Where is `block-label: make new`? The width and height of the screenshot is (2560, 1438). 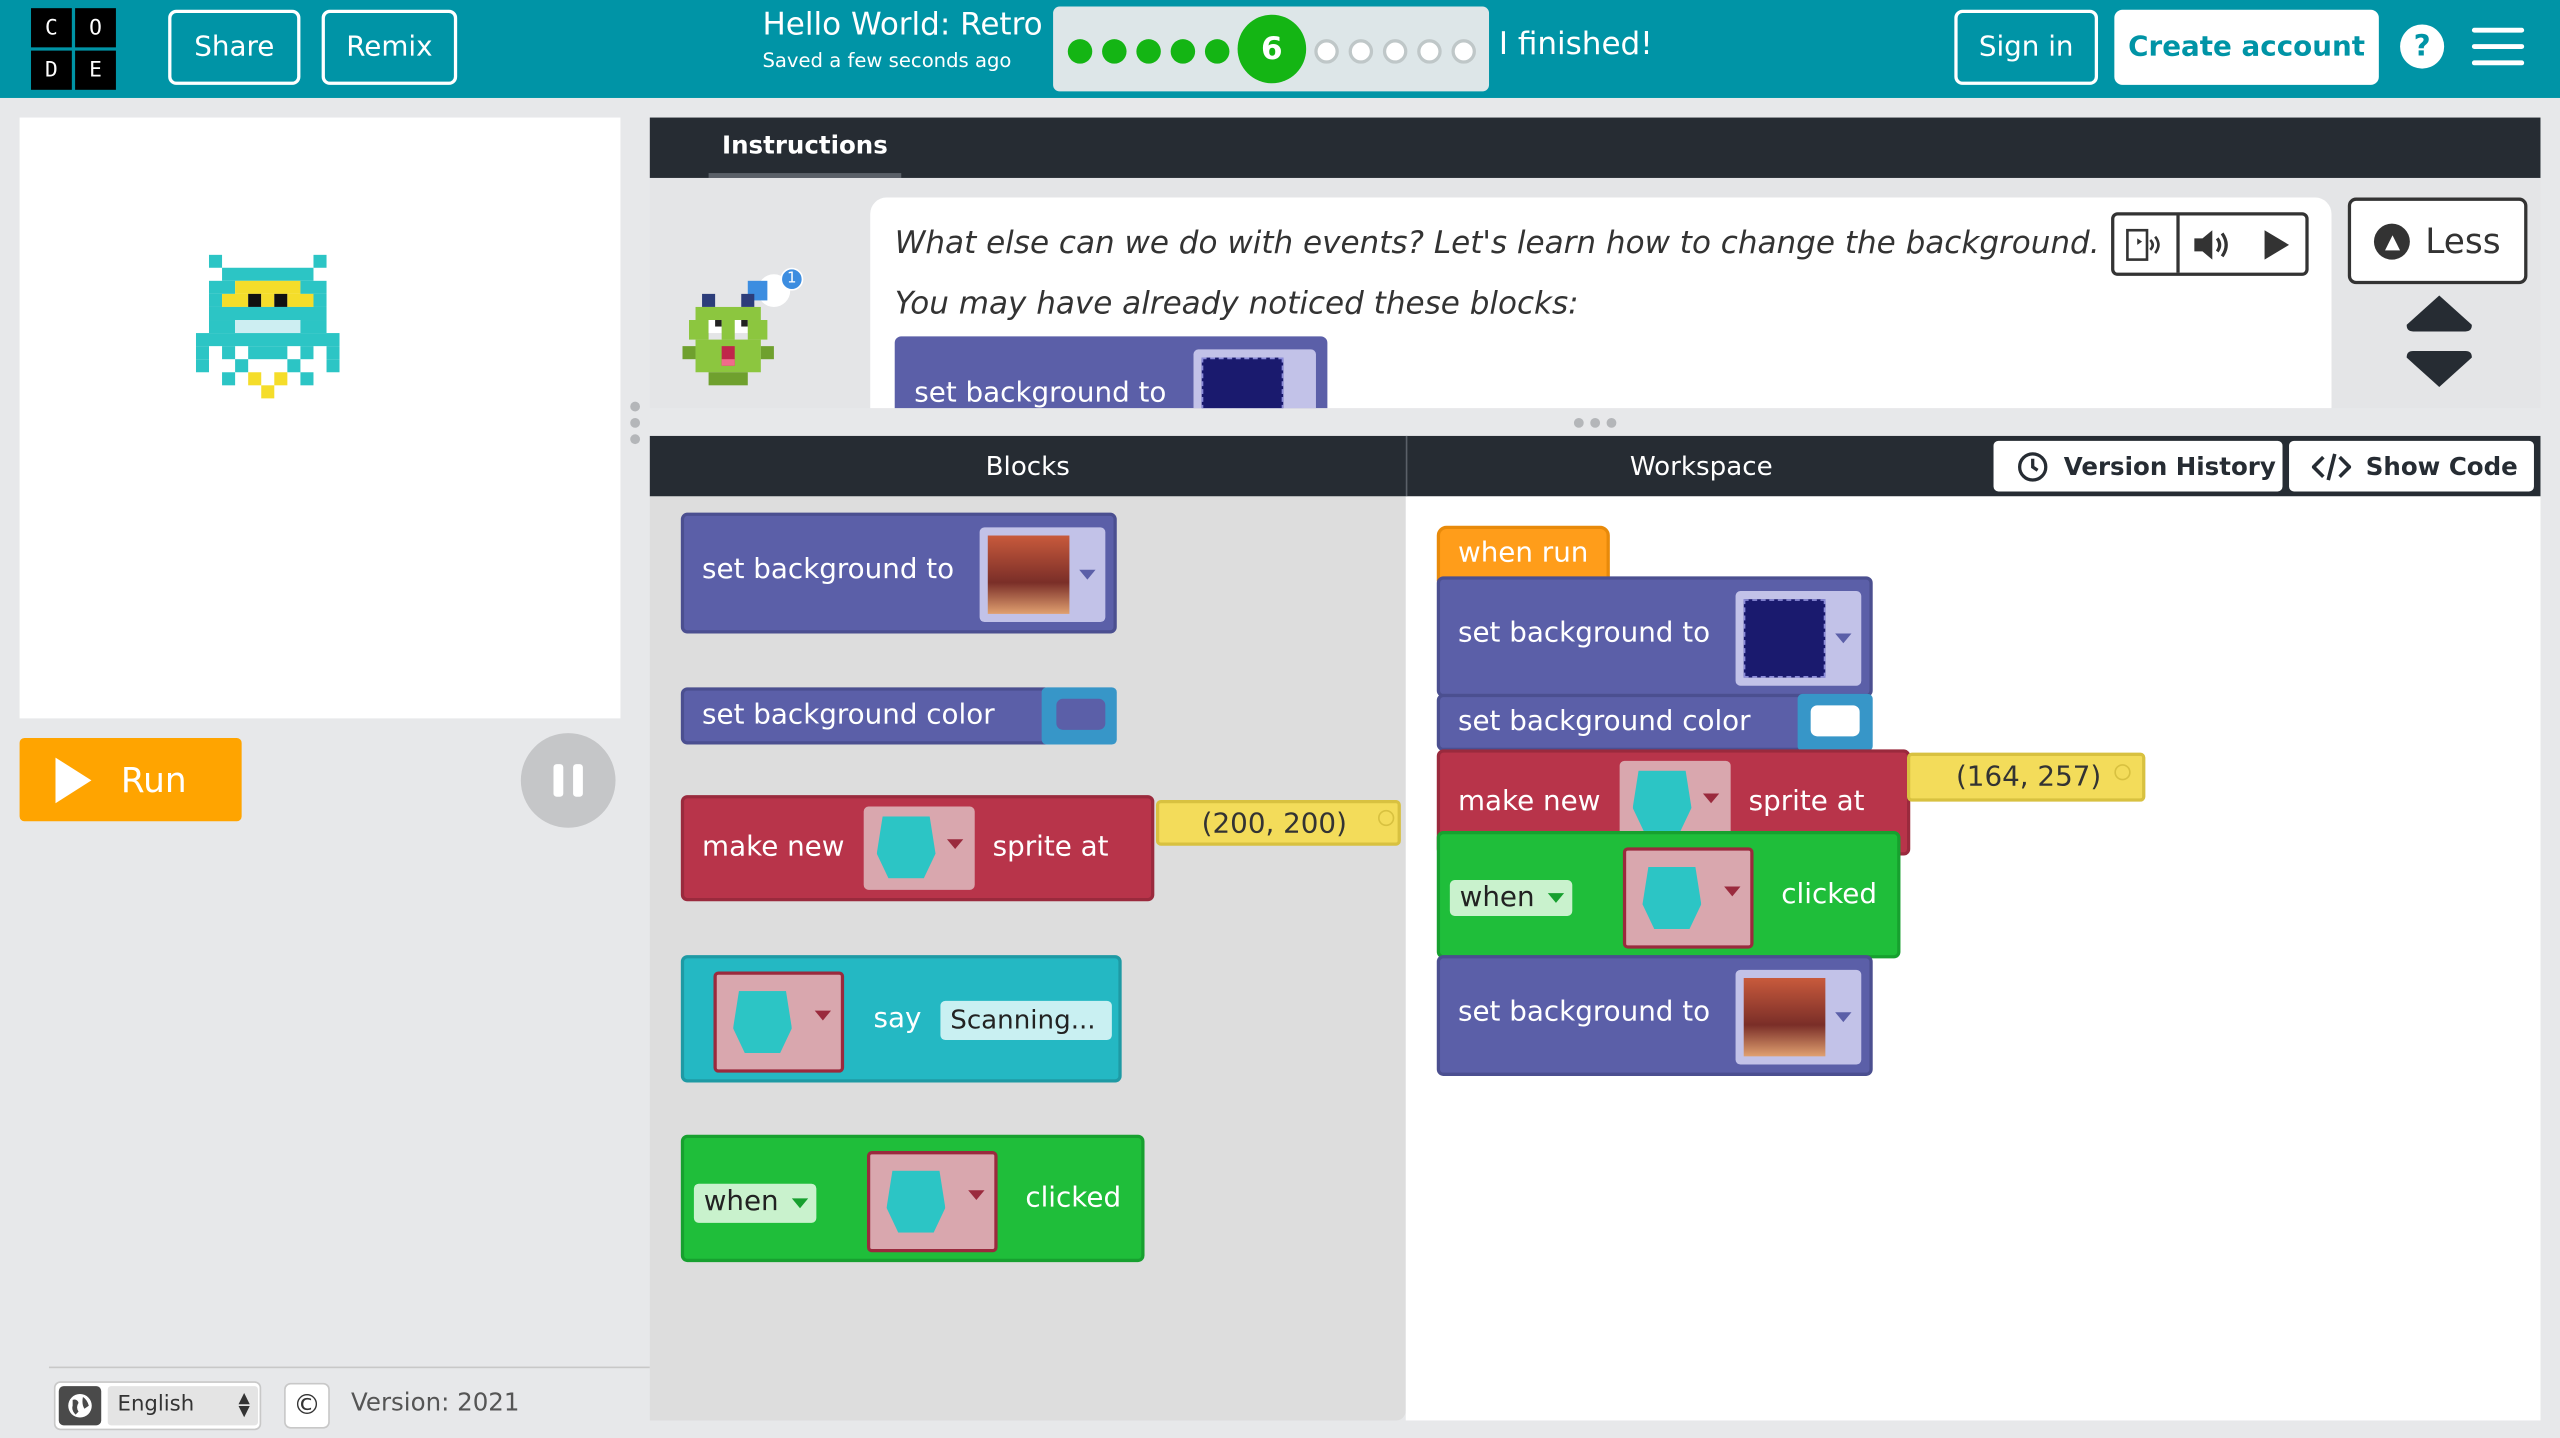
block-label: make new is located at coordinates (1529, 801).